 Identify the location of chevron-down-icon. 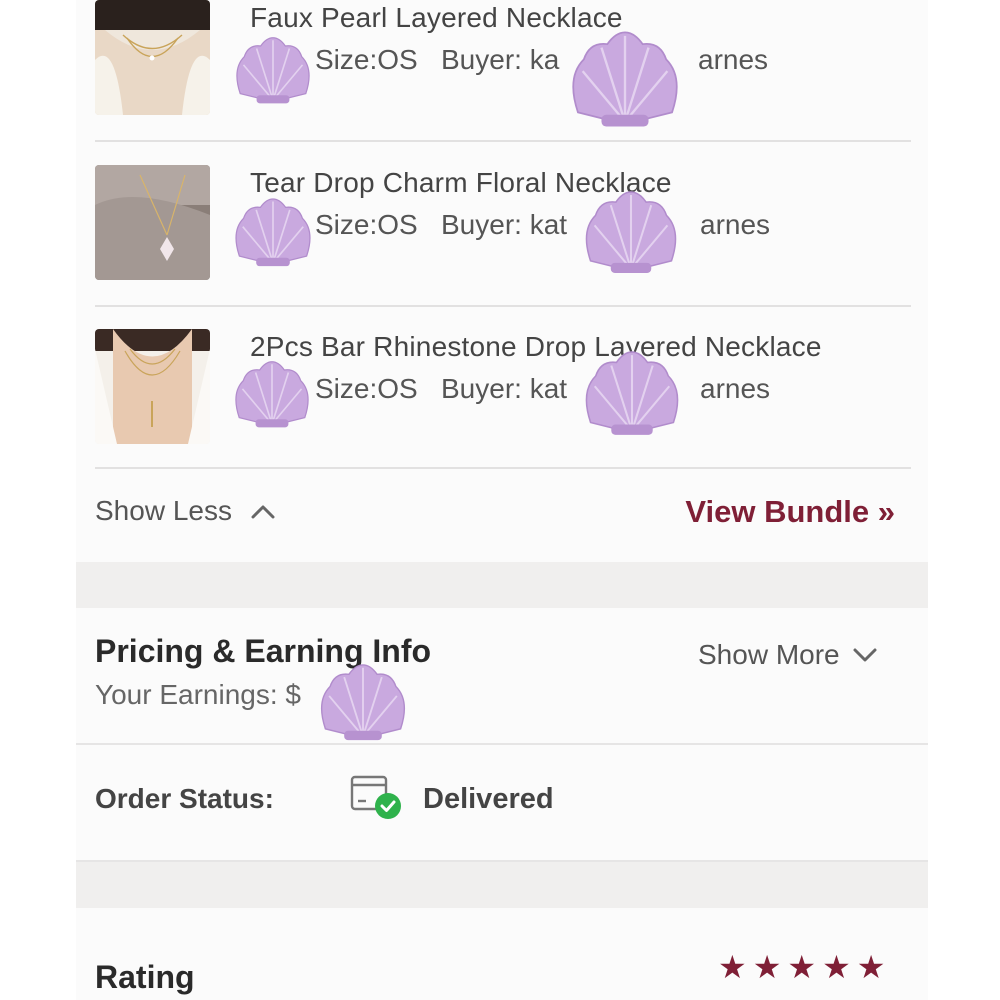
(865, 655).